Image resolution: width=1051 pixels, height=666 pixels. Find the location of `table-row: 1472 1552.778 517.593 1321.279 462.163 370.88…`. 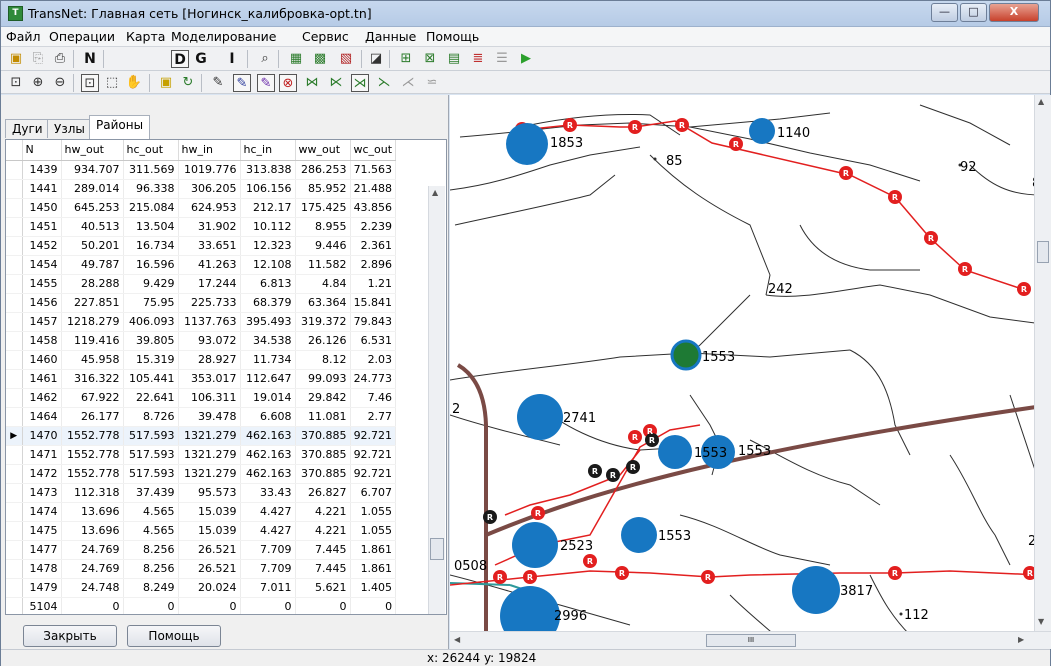

table-row: 1472 1552.778 517.593 1321.279 462.163 370.88… is located at coordinates (201, 474).